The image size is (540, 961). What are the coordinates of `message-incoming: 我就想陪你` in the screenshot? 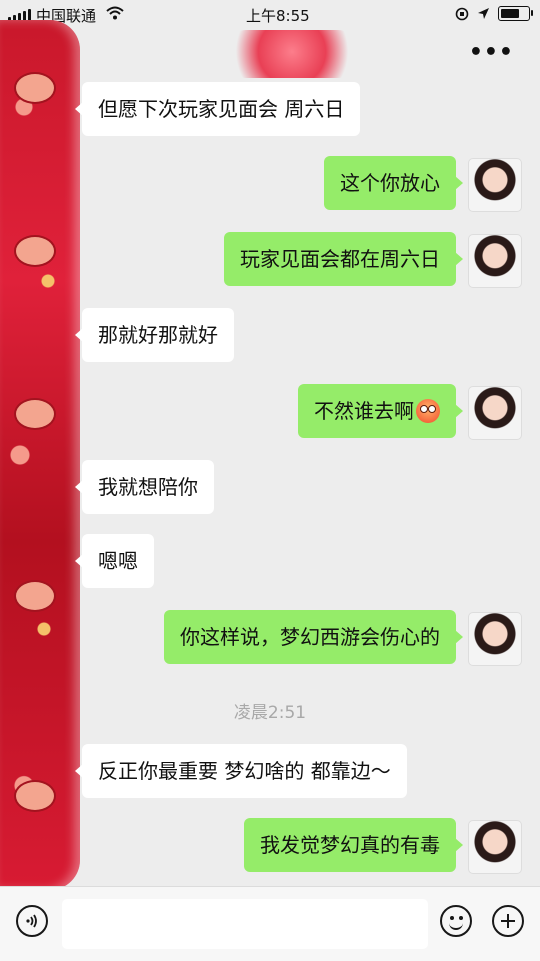 It's located at (144, 487).